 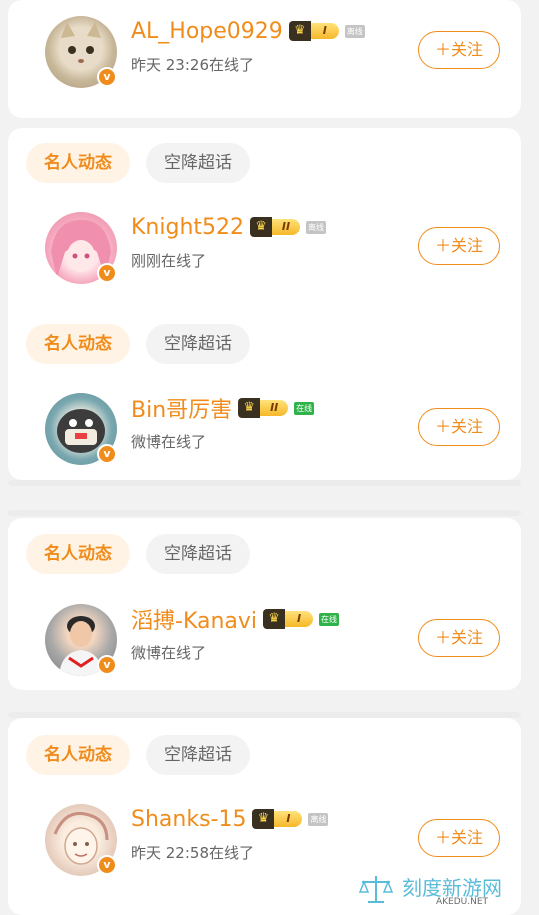 I want to click on online-time: 昨天 22:58在线了, so click(x=192, y=853).